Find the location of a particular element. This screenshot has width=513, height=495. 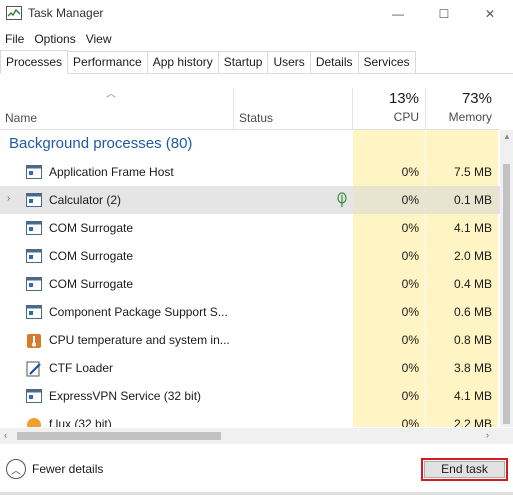

column-memory-header: 73% Memory is located at coordinates (462, 102).